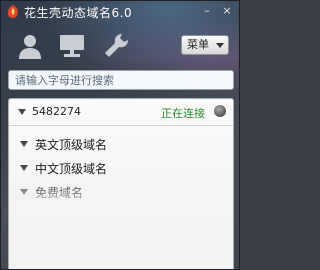 The width and height of the screenshot is (320, 270). I want to click on close-button: ×, so click(227, 11).